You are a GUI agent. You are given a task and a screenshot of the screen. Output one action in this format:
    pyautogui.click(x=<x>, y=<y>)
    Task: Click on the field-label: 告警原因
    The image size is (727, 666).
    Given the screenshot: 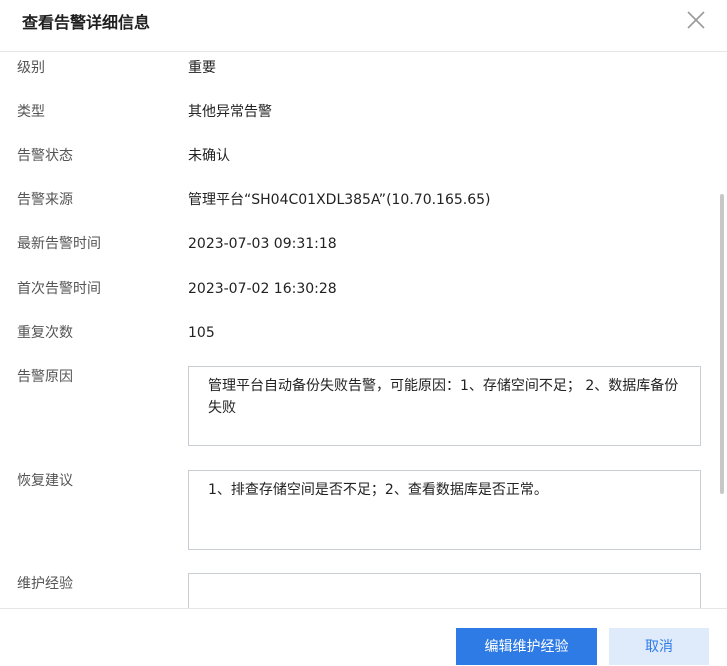 What is the action you would take?
    pyautogui.click(x=45, y=377)
    